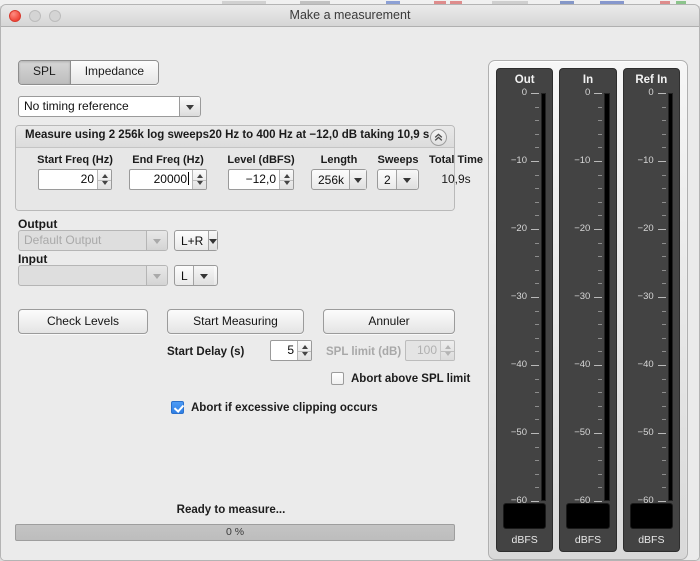 This screenshot has width=700, height=561. I want to click on start-delay-value: 5, so click(290, 350).